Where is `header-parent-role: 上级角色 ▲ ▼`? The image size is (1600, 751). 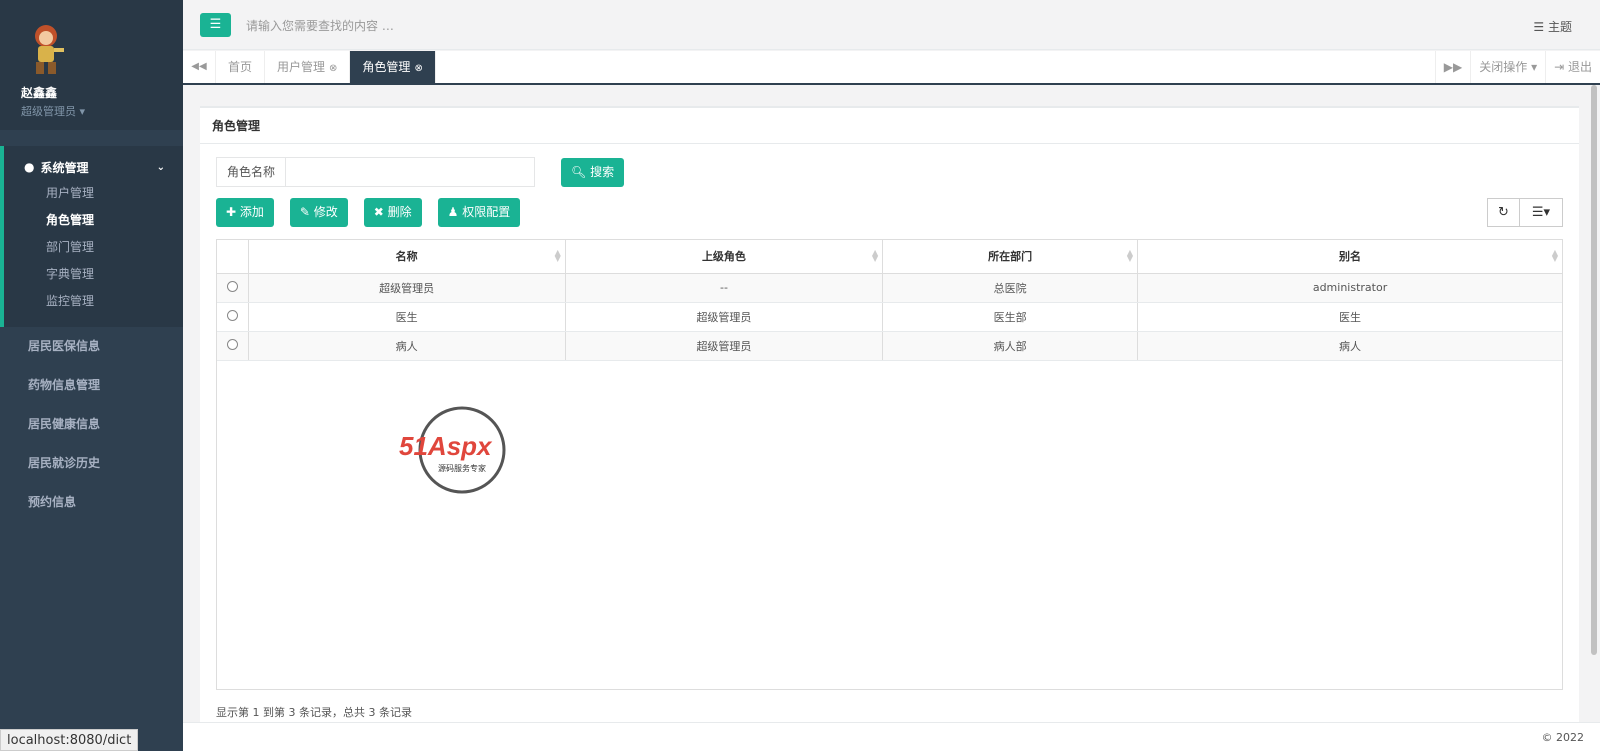
header-parent-role: 上级角色 ▲ ▼ is located at coordinates (724, 257).